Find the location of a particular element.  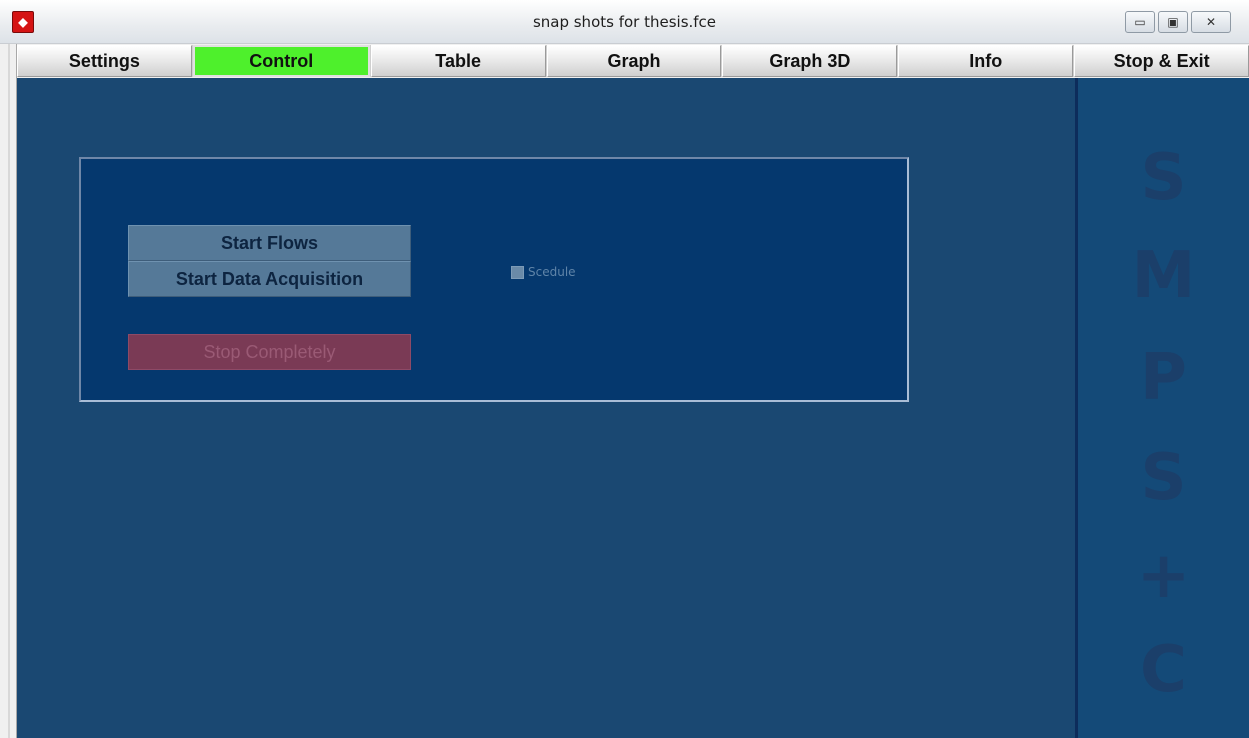

smps-sidebar: S M P S + C is located at coordinates (1162, 408).